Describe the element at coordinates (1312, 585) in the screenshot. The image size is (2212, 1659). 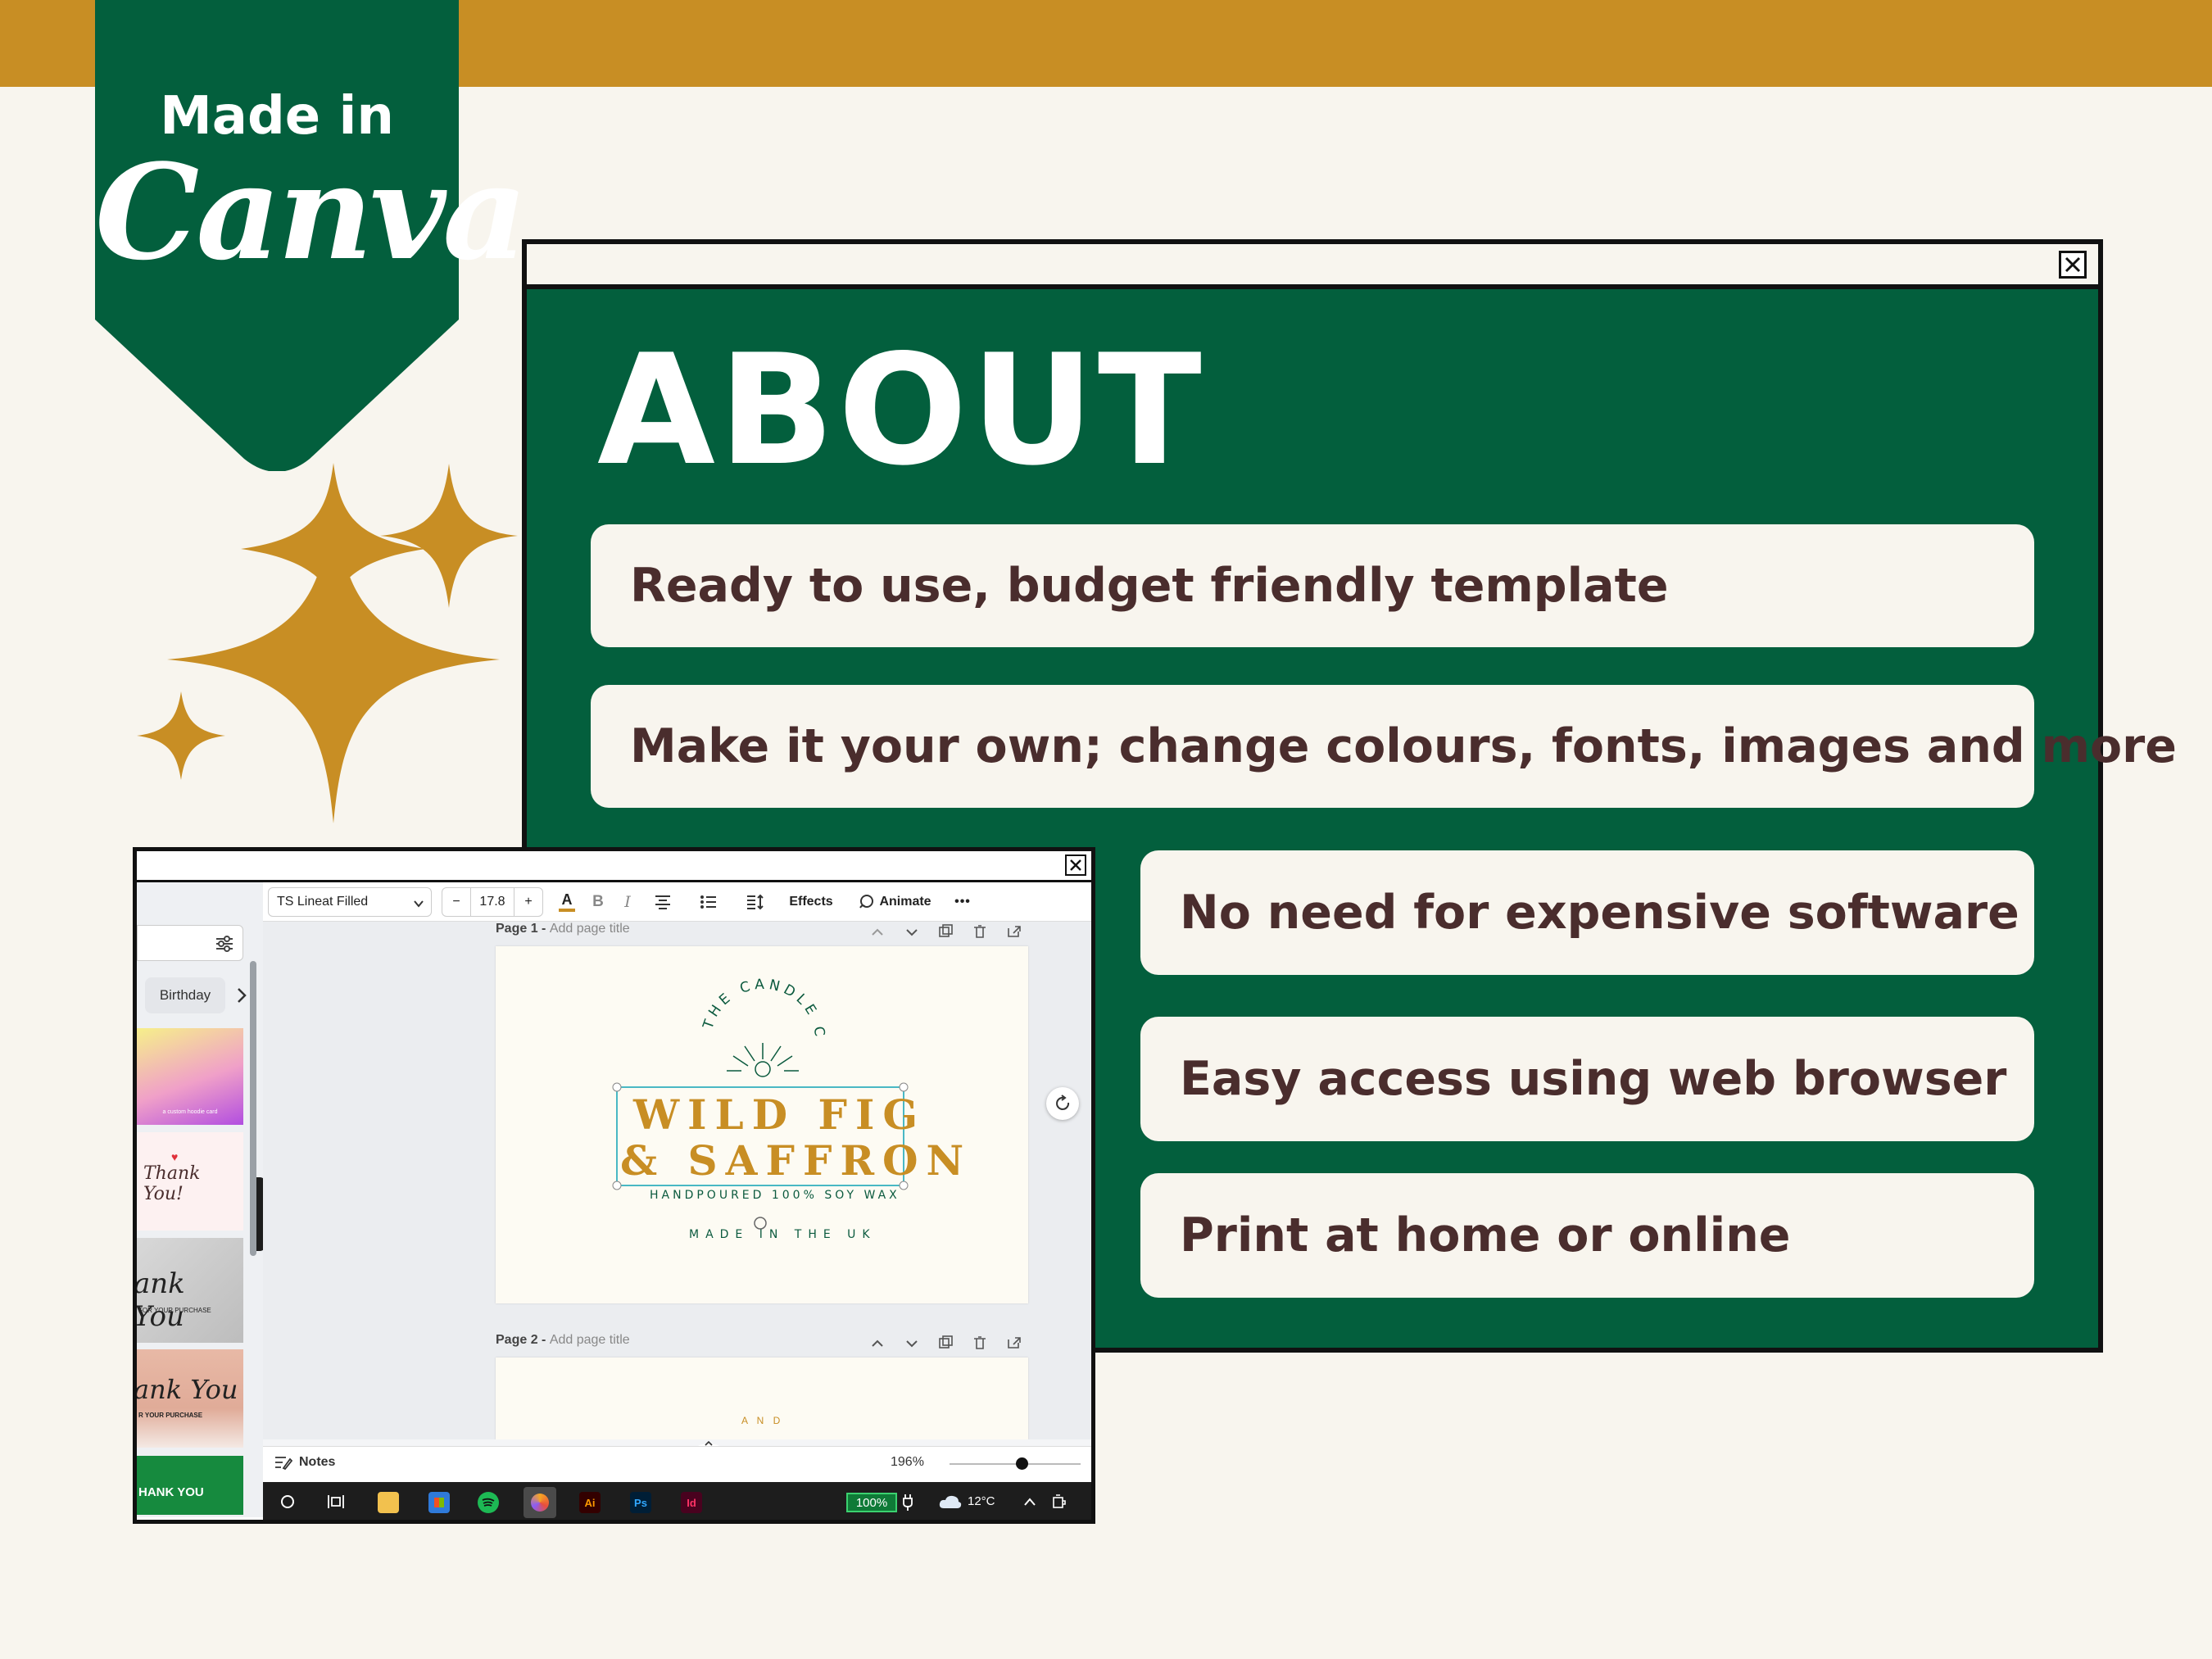
I see `feature-pill: Ready to use, budget friendly template` at that location.